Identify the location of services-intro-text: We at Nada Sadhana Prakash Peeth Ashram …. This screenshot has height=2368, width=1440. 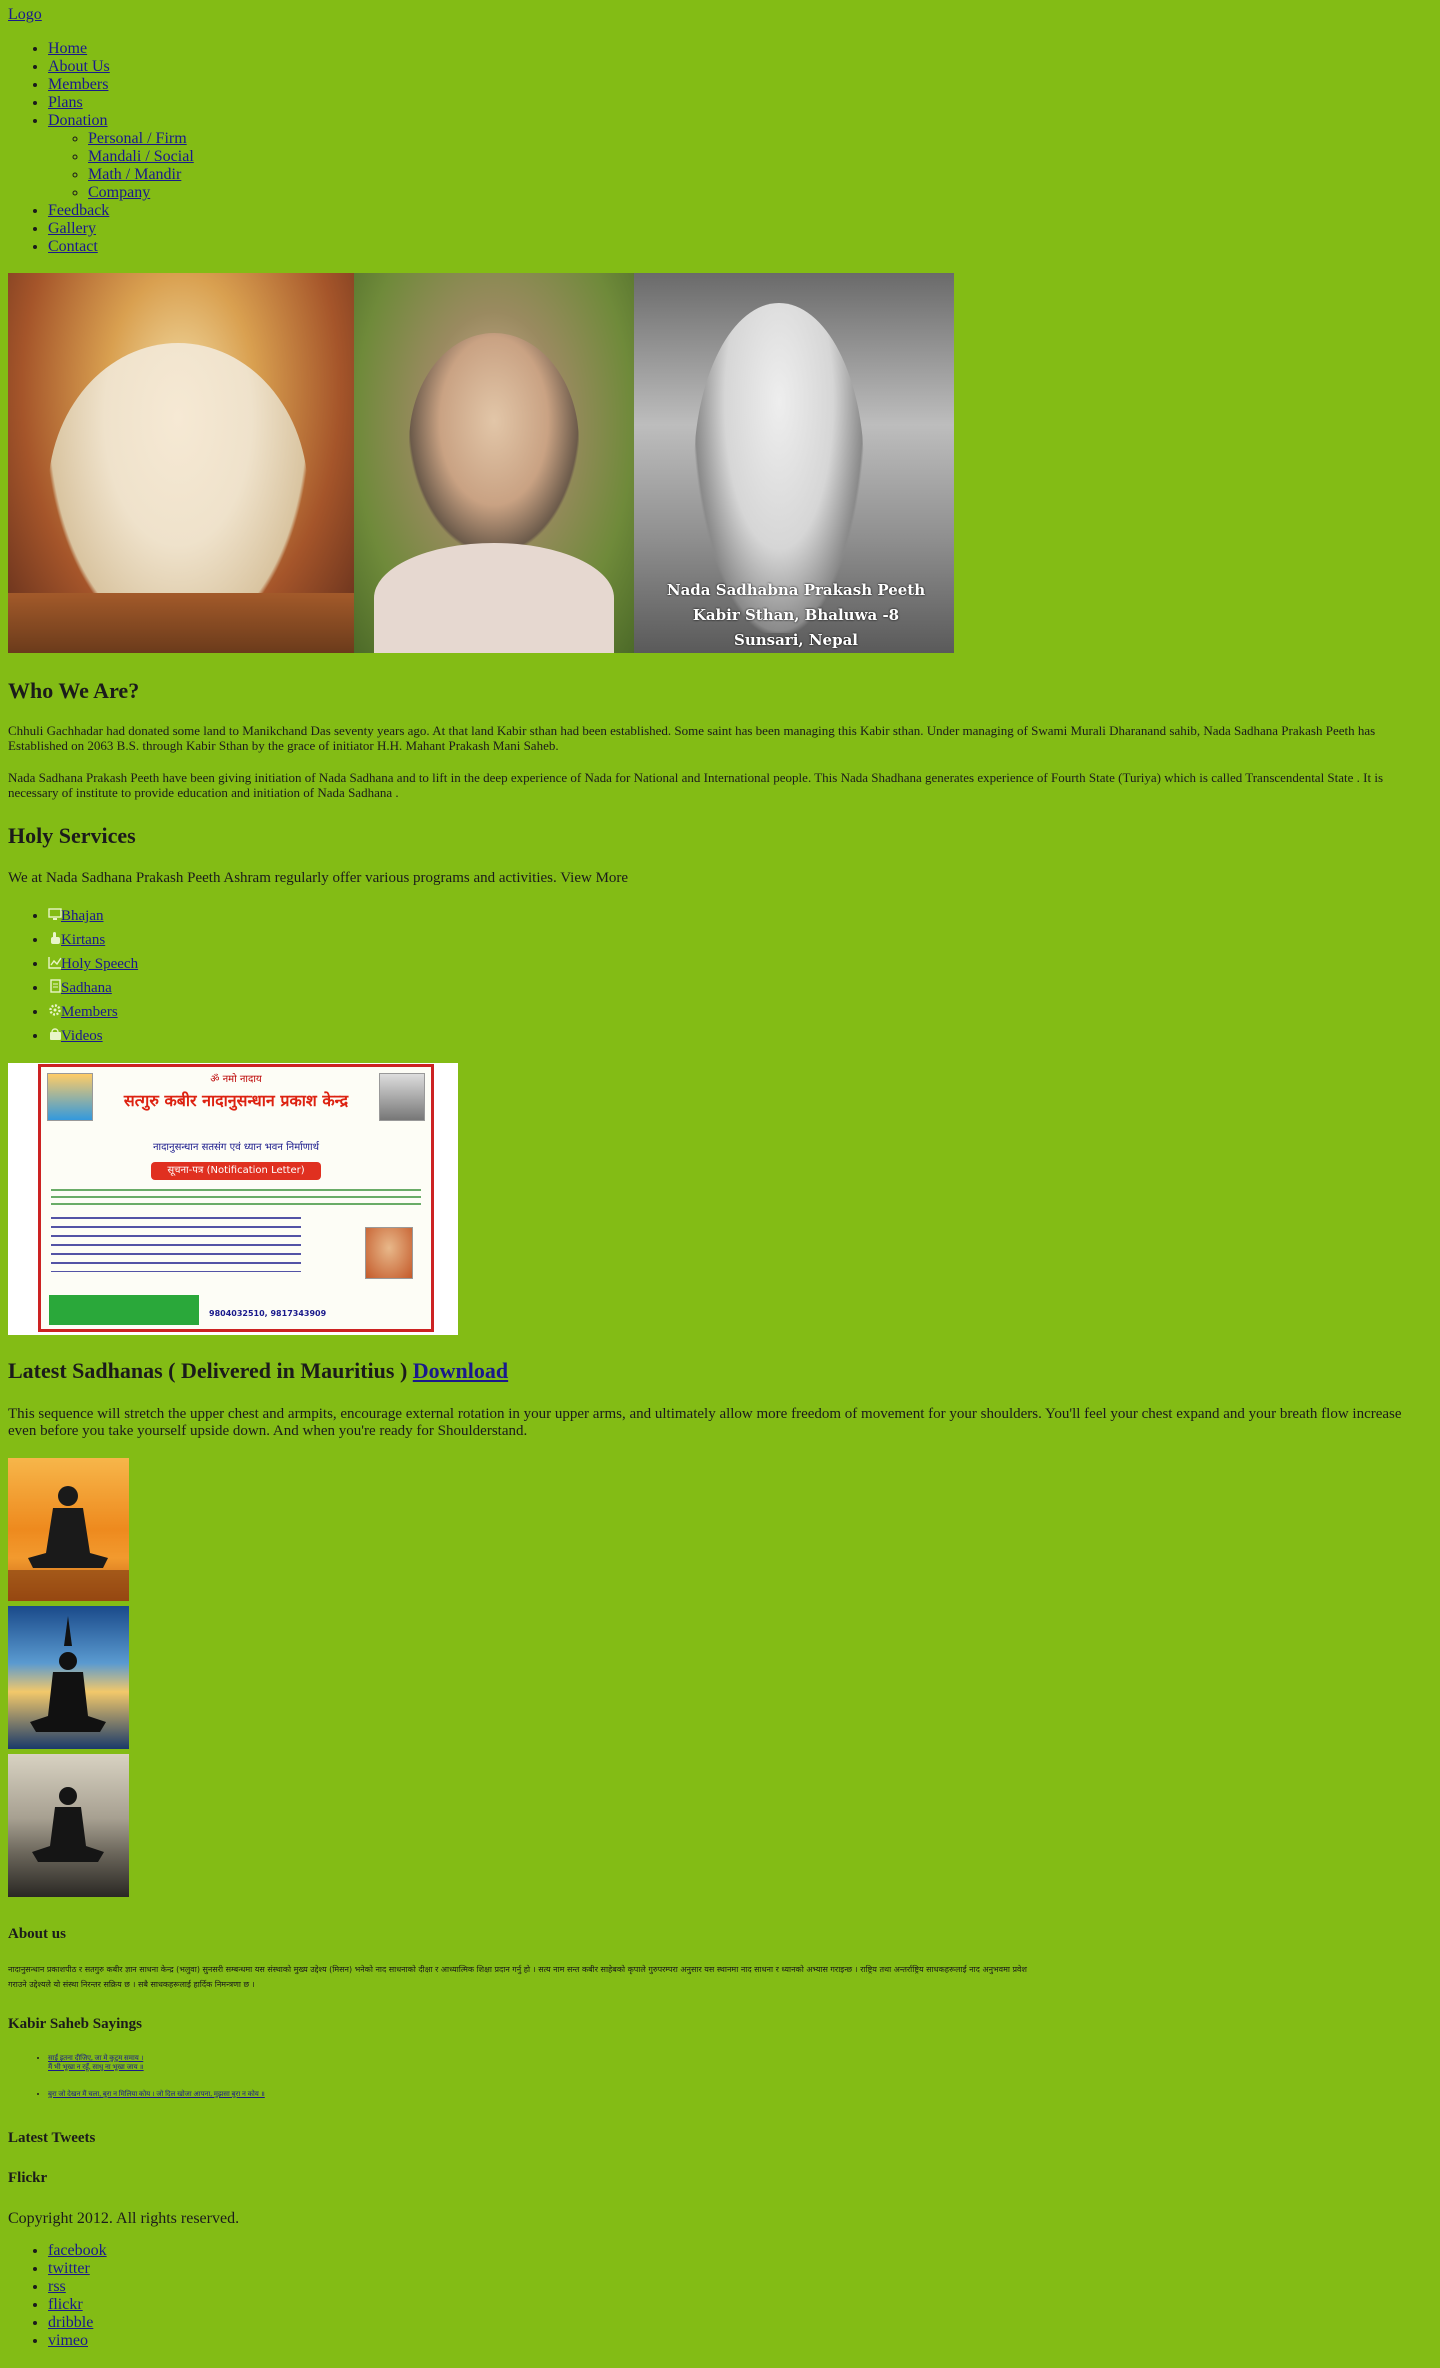
(282, 878).